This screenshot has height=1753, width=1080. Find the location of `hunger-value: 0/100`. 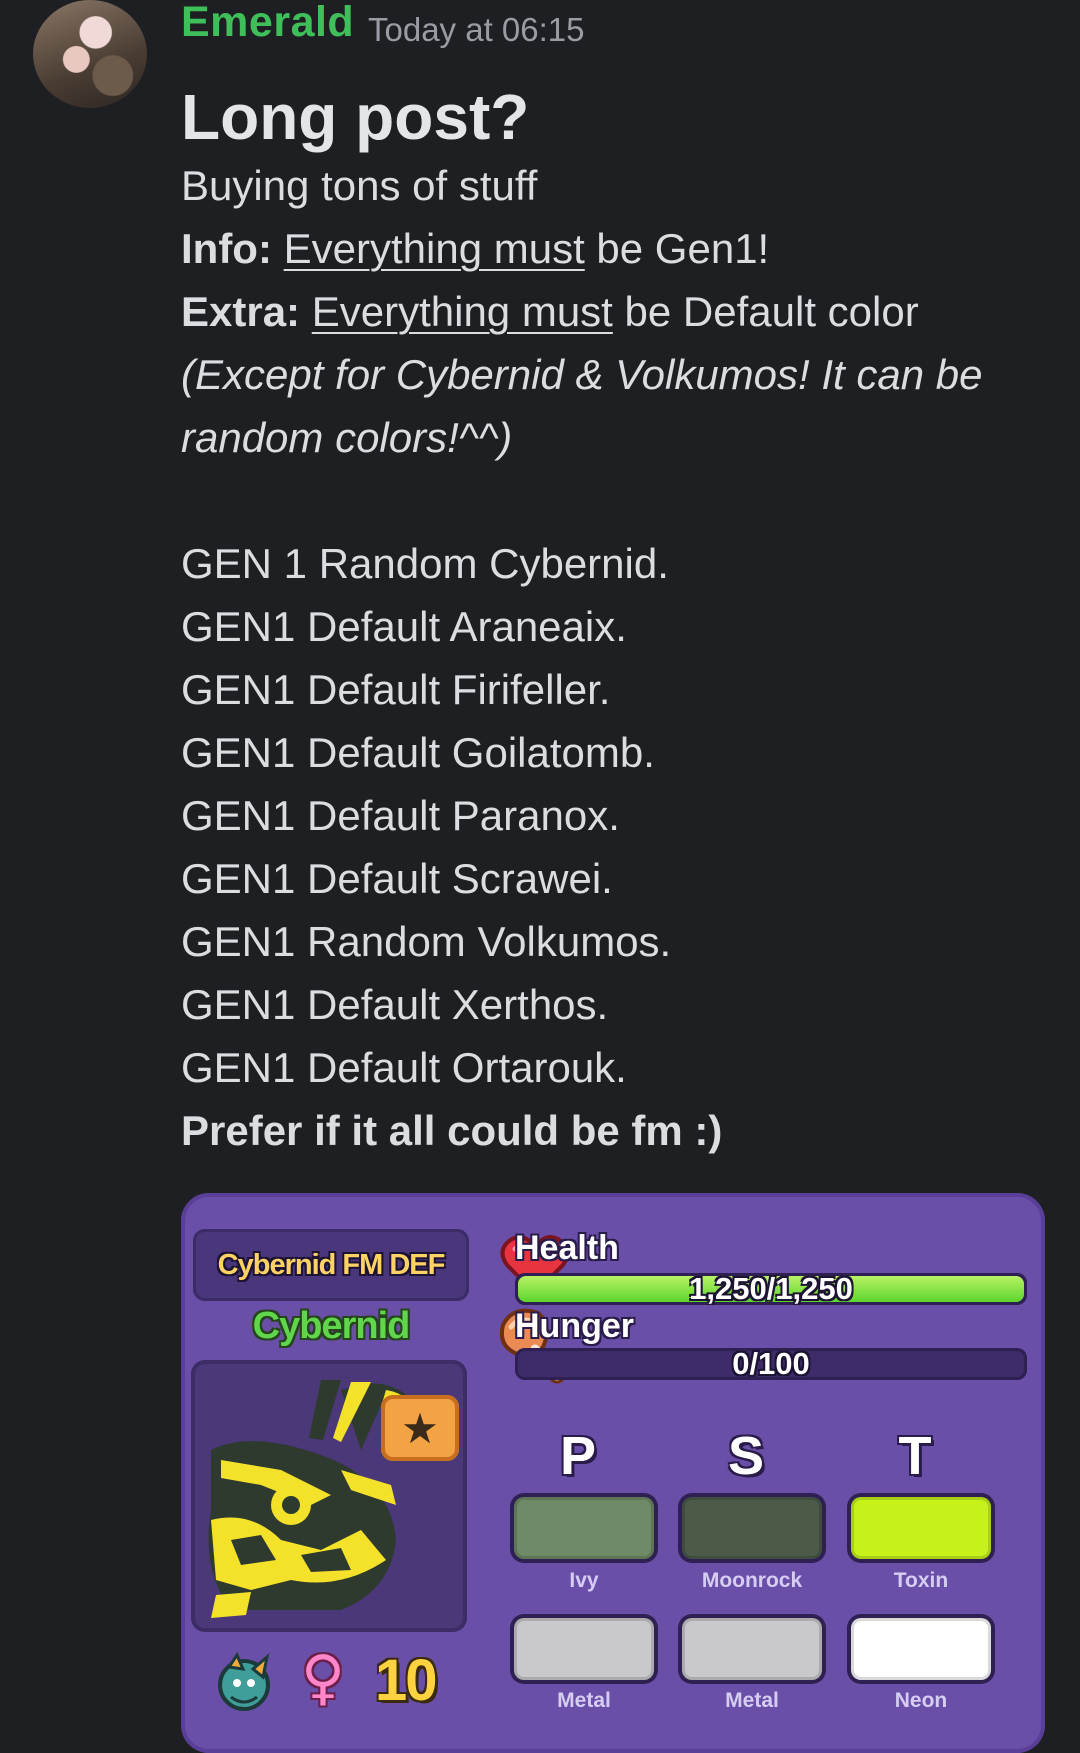

hunger-value: 0/100 is located at coordinates (771, 1364).